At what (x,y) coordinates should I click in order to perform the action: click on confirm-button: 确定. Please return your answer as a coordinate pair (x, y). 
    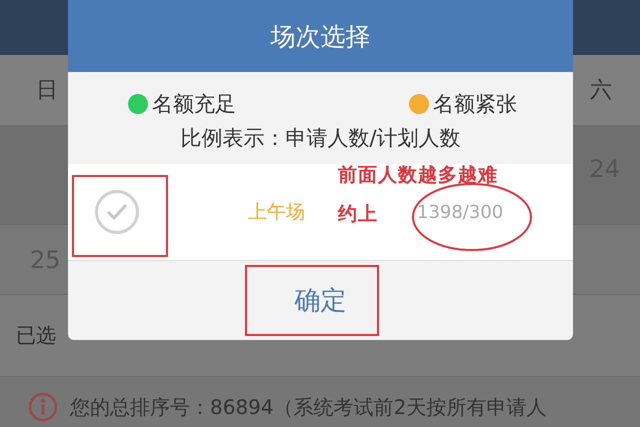
    Looking at the image, I should click on (320, 300).